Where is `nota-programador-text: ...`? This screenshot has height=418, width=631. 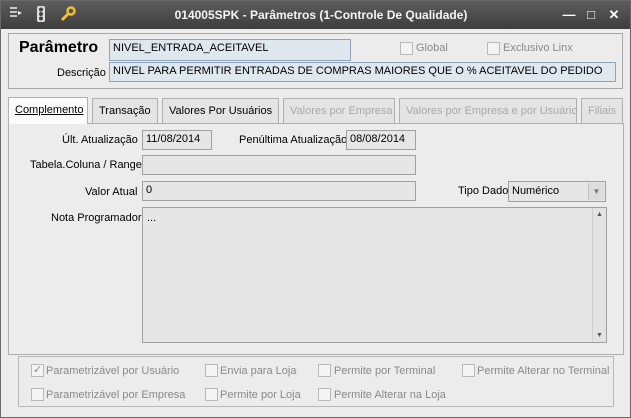 nota-programador-text: ... is located at coordinates (152, 218).